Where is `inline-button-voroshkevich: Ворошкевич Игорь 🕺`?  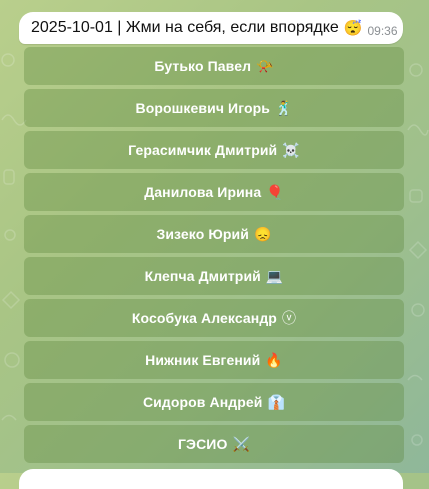 inline-button-voroshkevich: Ворошкевич Игорь 🕺 is located at coordinates (214, 108).